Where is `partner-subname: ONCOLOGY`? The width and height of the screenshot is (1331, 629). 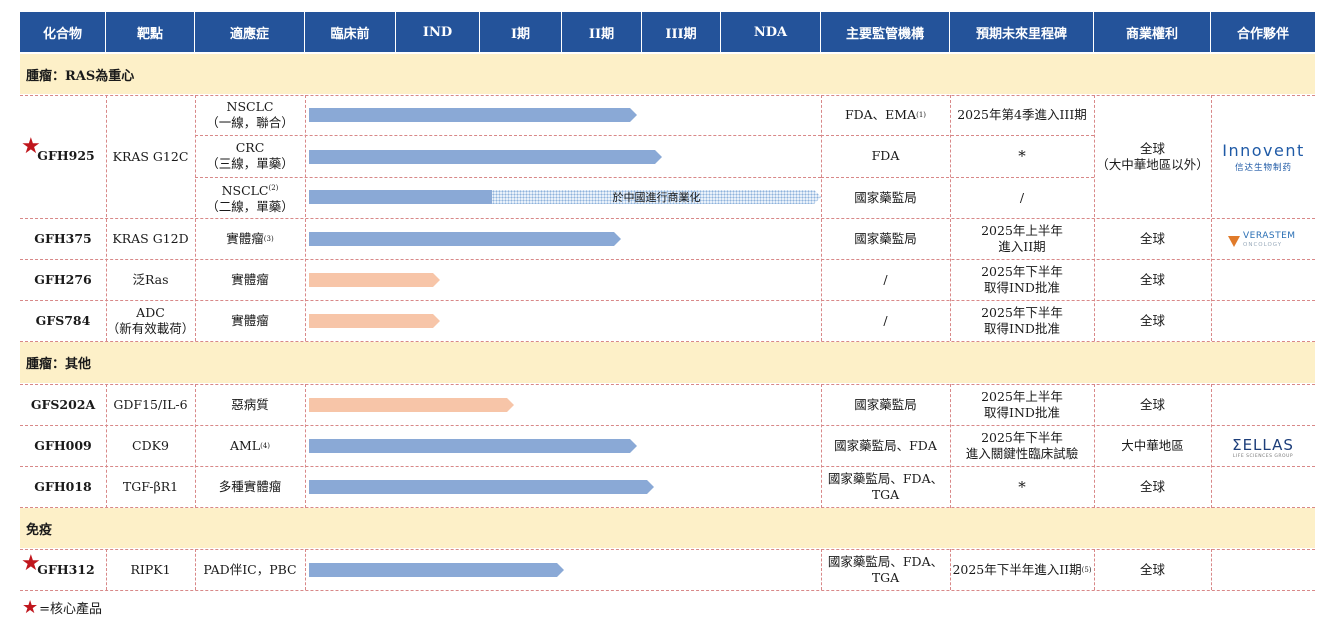
partner-subname: ONCOLOGY is located at coordinates (1263, 245).